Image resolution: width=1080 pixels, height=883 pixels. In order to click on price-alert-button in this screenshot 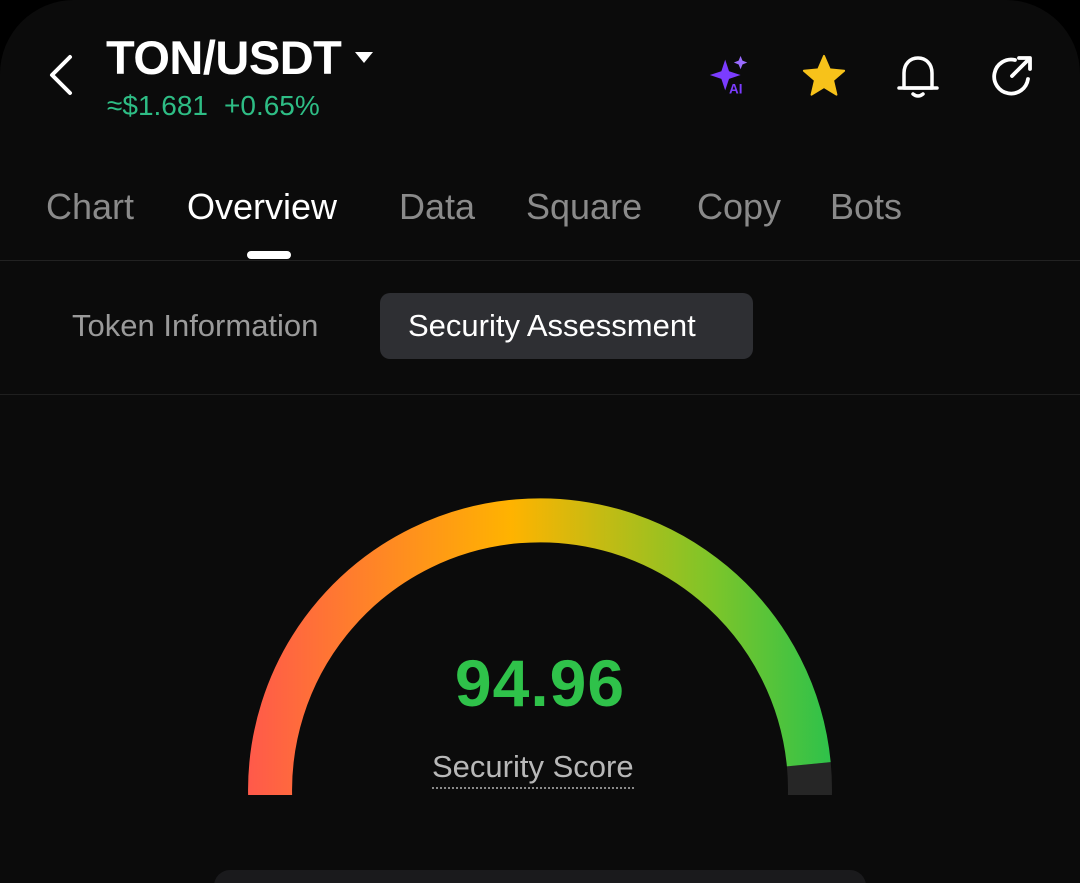, I will do `click(918, 76)`.